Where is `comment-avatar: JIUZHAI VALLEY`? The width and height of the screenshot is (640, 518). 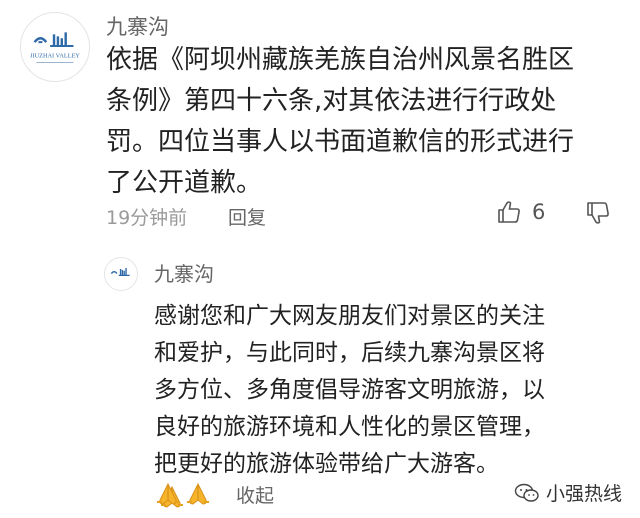 comment-avatar: JIUZHAI VALLEY is located at coordinates (55, 47).